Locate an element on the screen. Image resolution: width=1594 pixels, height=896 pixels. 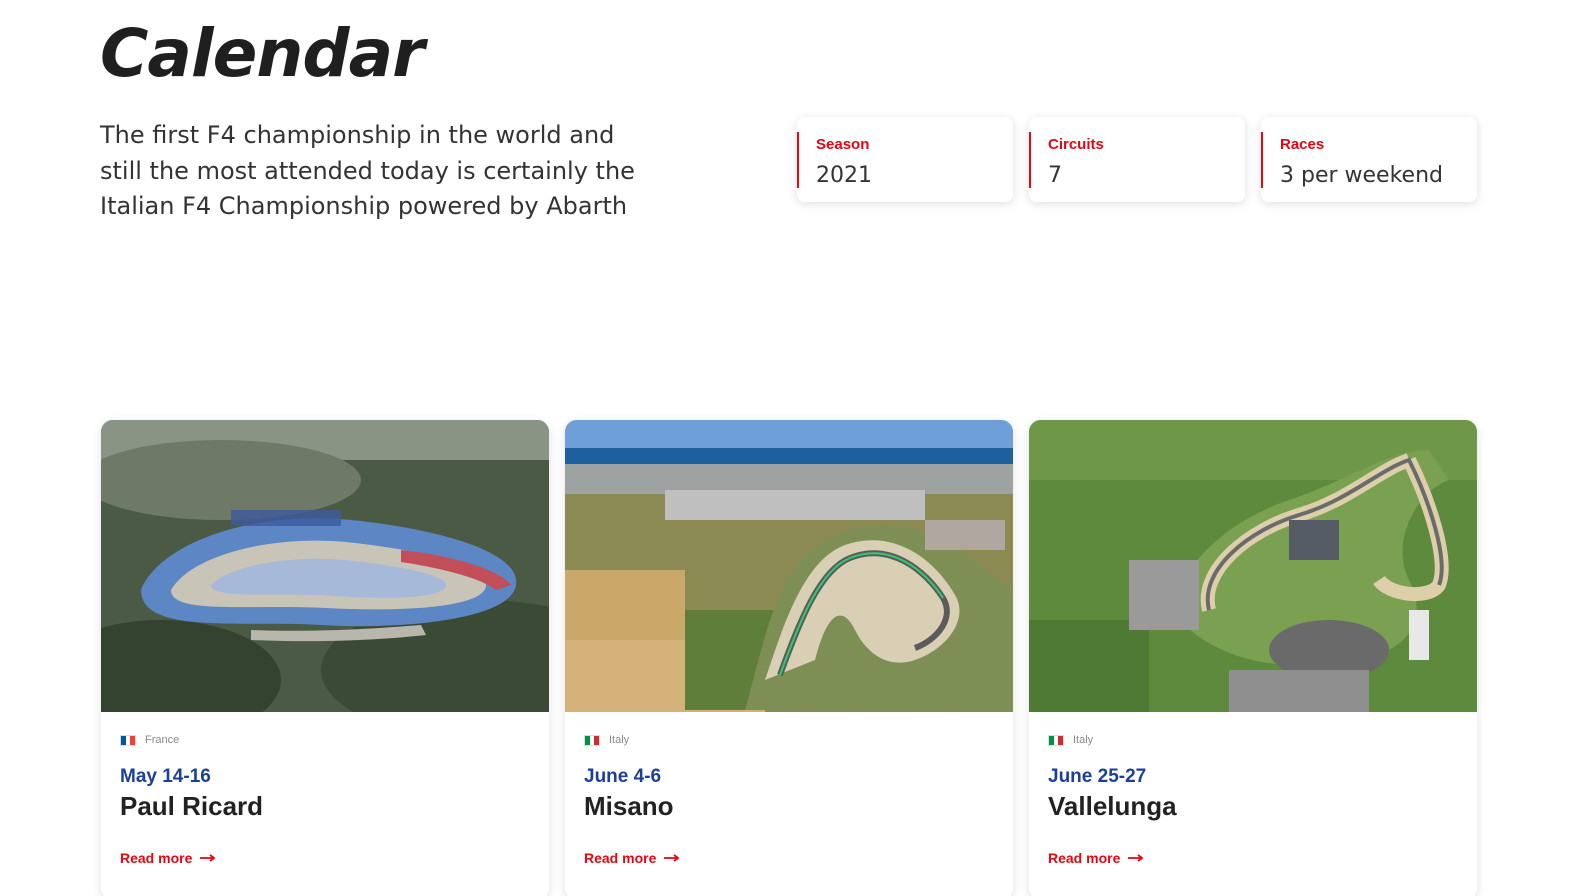
stat-season: Season 2021 is located at coordinates (905, 159).